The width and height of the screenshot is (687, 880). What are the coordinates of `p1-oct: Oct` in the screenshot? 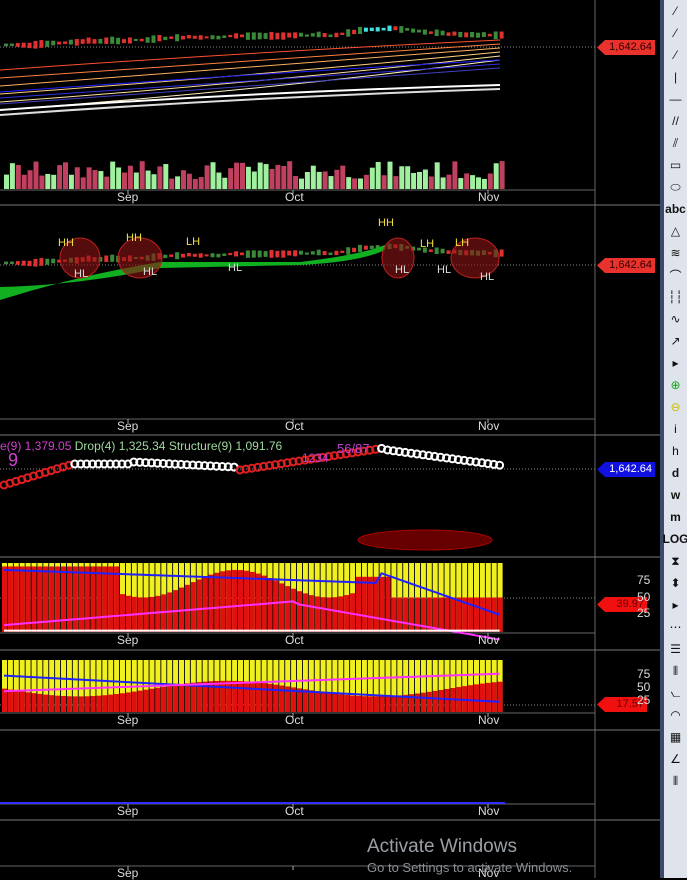 It's located at (294, 197).